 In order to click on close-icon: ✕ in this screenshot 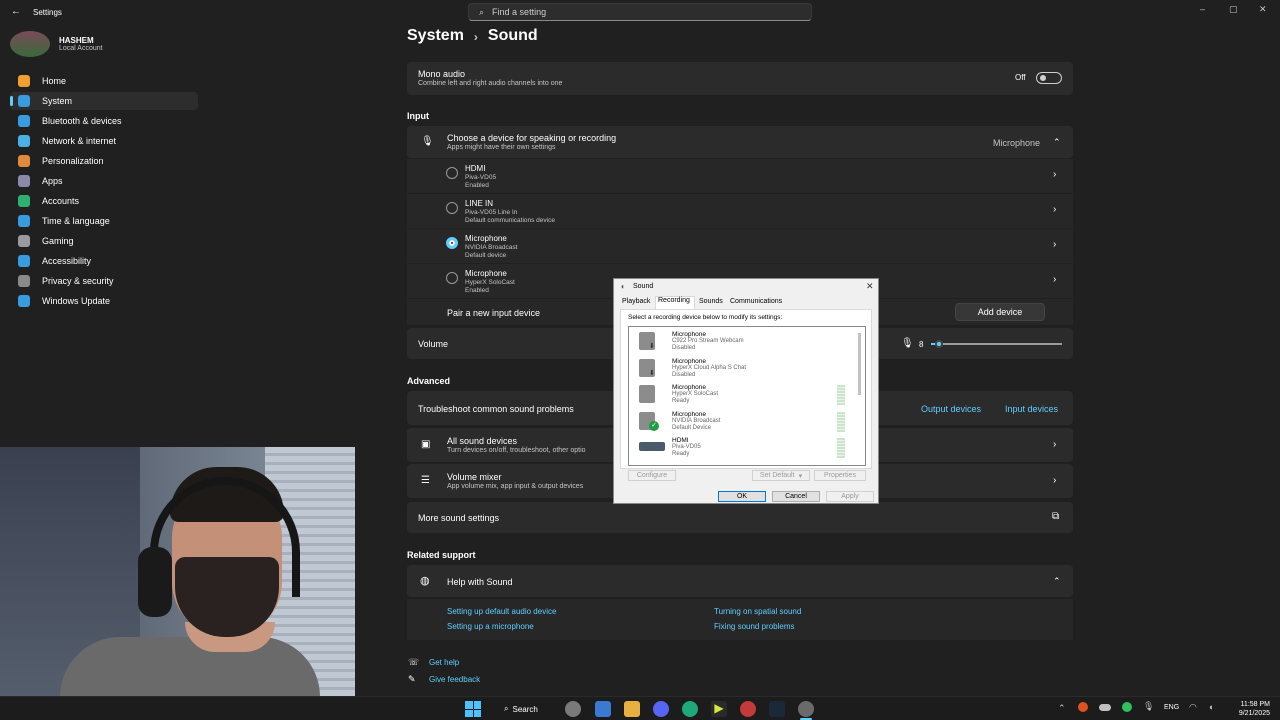, I will do `click(1263, 9)`.